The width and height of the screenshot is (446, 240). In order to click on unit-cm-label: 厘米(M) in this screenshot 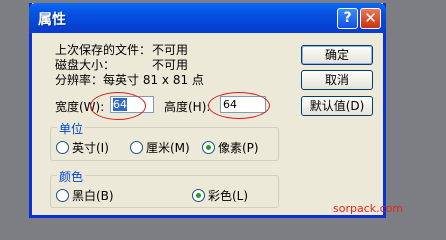, I will do `click(168, 148)`.